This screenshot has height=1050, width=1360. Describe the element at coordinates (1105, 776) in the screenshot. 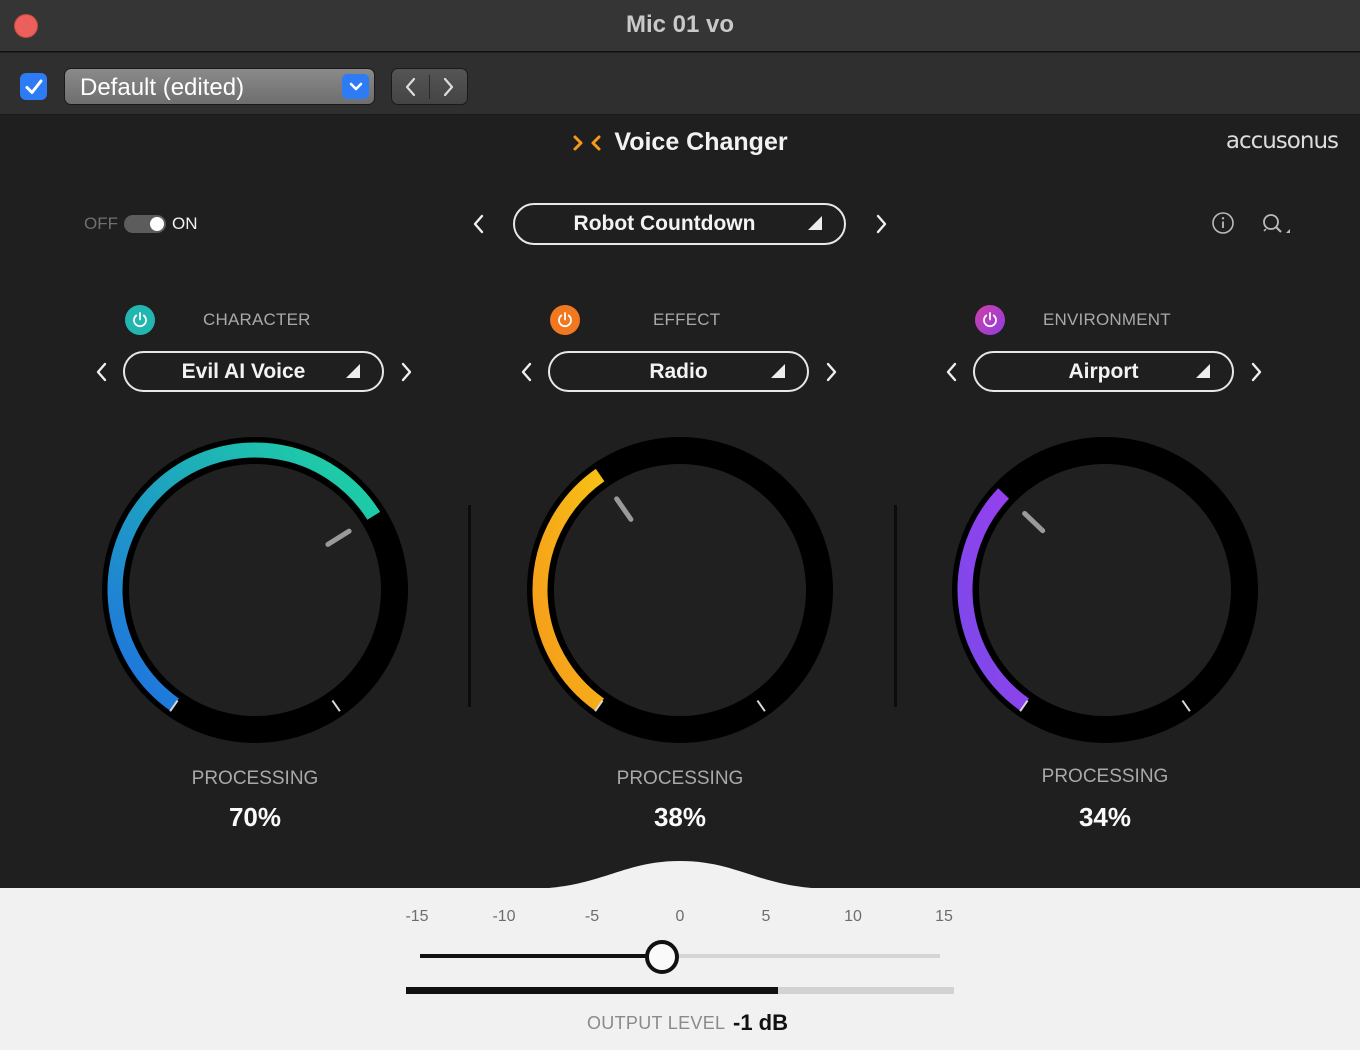

I see `environment-processing-label: PROCESSING` at that location.